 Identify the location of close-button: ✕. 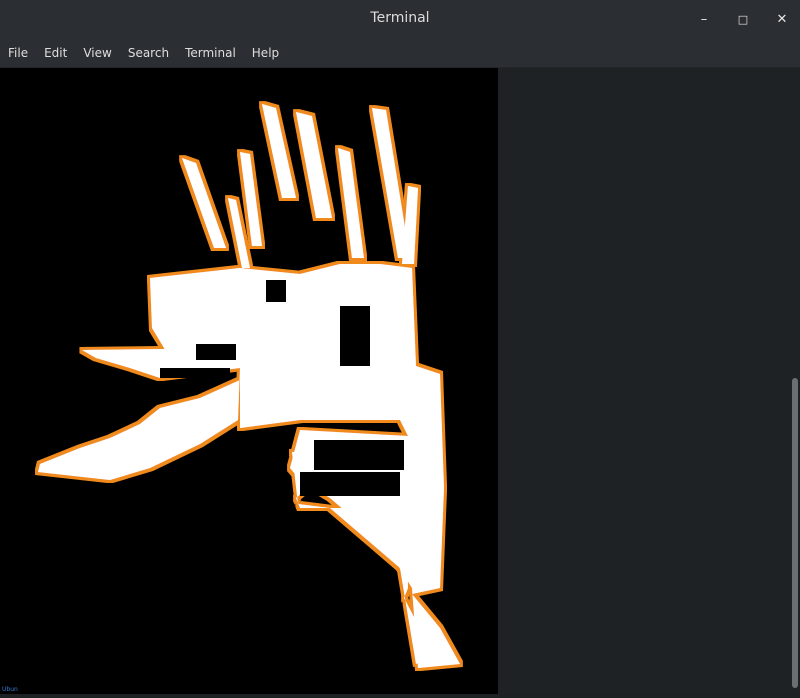
(782, 19).